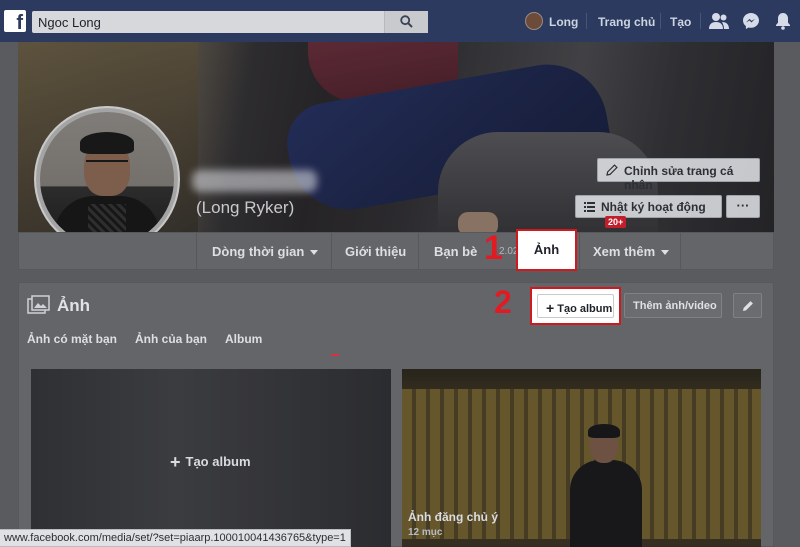 This screenshot has width=800, height=547. Describe the element at coordinates (626, 22) in the screenshot. I see `home-link: Trang chủ` at that location.